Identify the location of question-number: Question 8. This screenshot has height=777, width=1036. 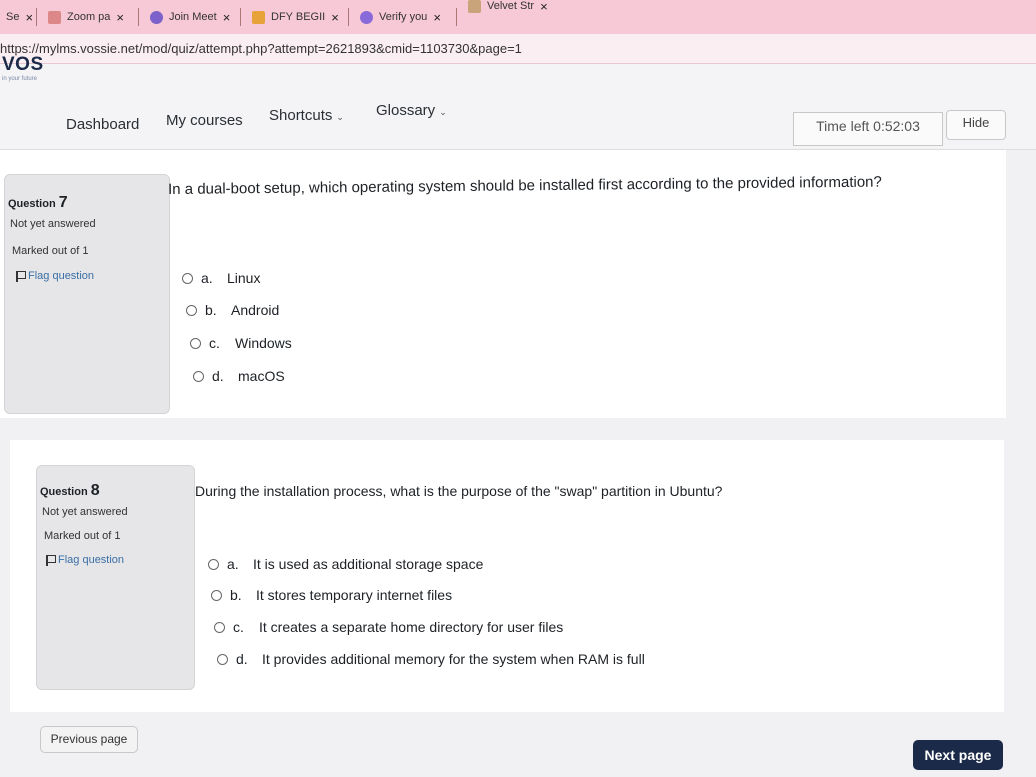
(70, 490).